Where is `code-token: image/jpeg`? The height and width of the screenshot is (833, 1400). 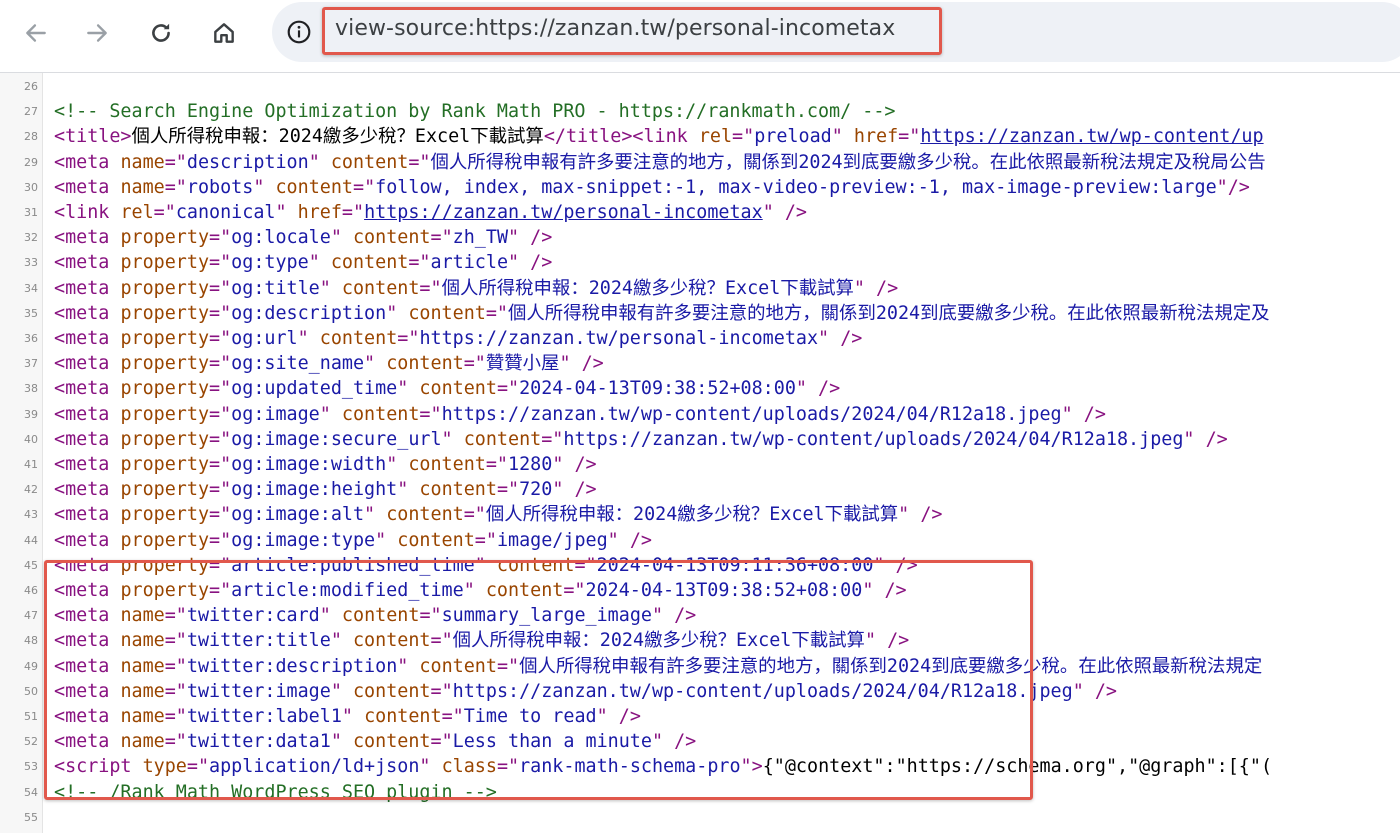
code-token: image/jpeg is located at coordinates (552, 540).